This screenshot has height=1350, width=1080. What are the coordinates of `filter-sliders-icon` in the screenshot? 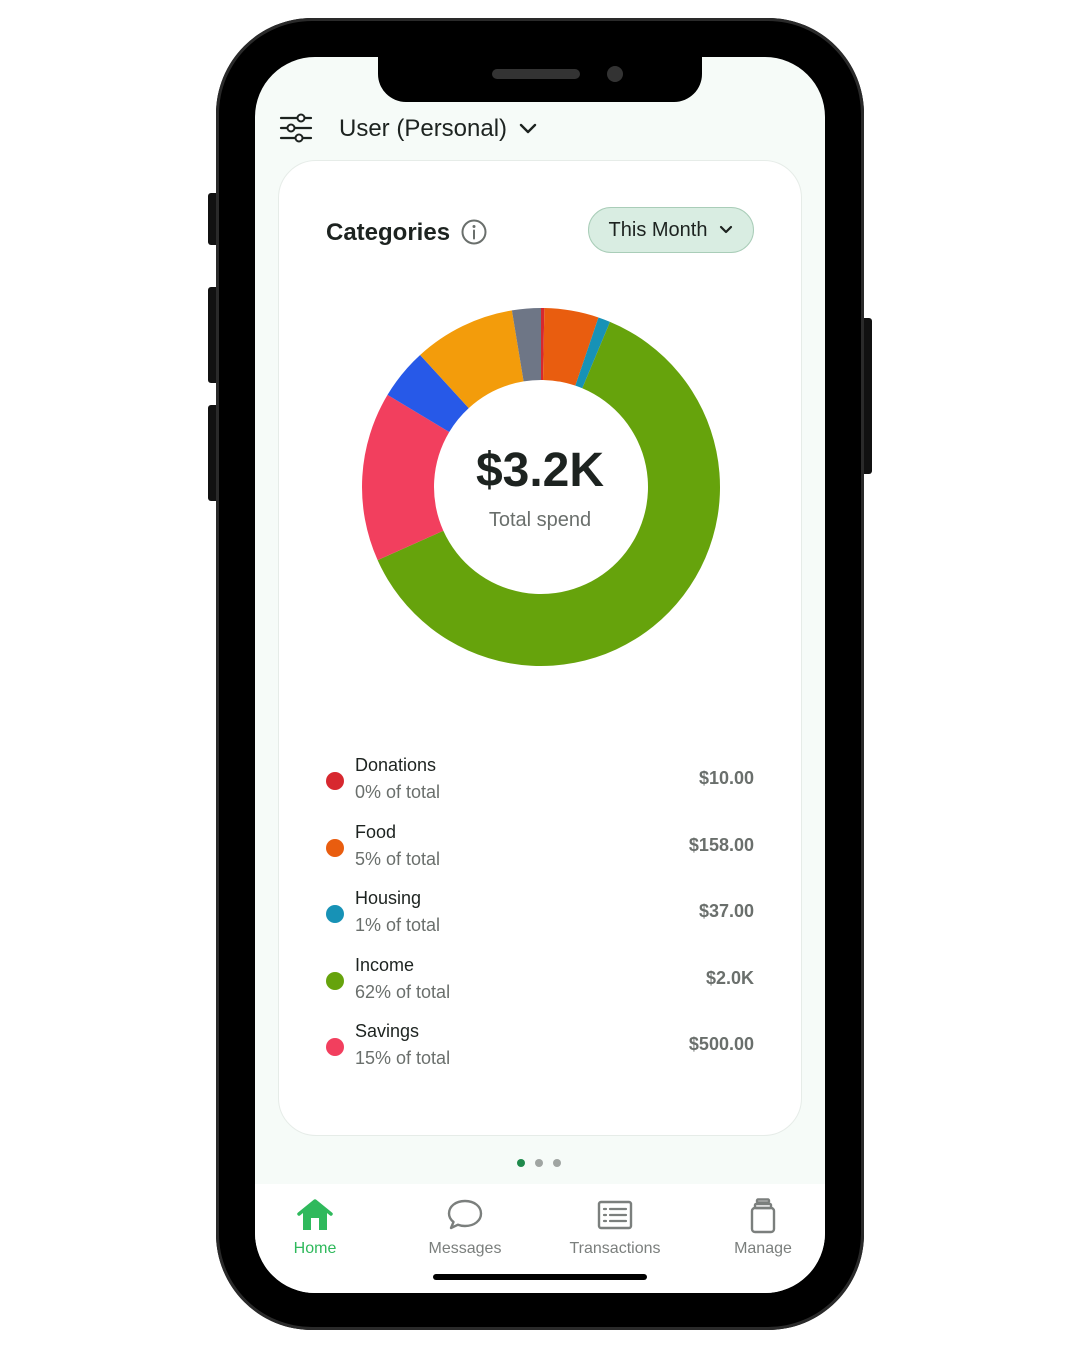 It's located at (296, 128).